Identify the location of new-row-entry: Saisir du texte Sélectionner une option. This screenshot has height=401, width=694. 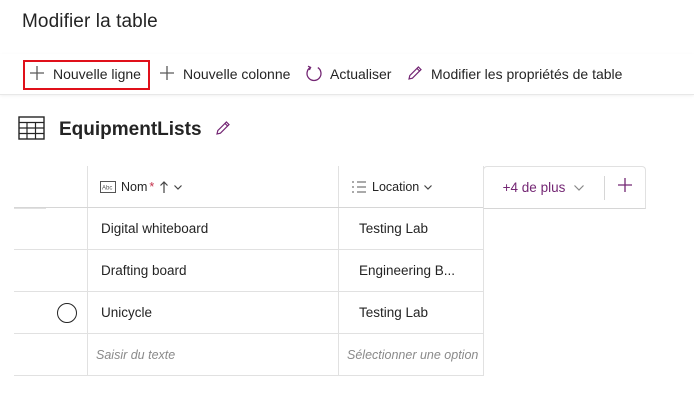
(249, 355).